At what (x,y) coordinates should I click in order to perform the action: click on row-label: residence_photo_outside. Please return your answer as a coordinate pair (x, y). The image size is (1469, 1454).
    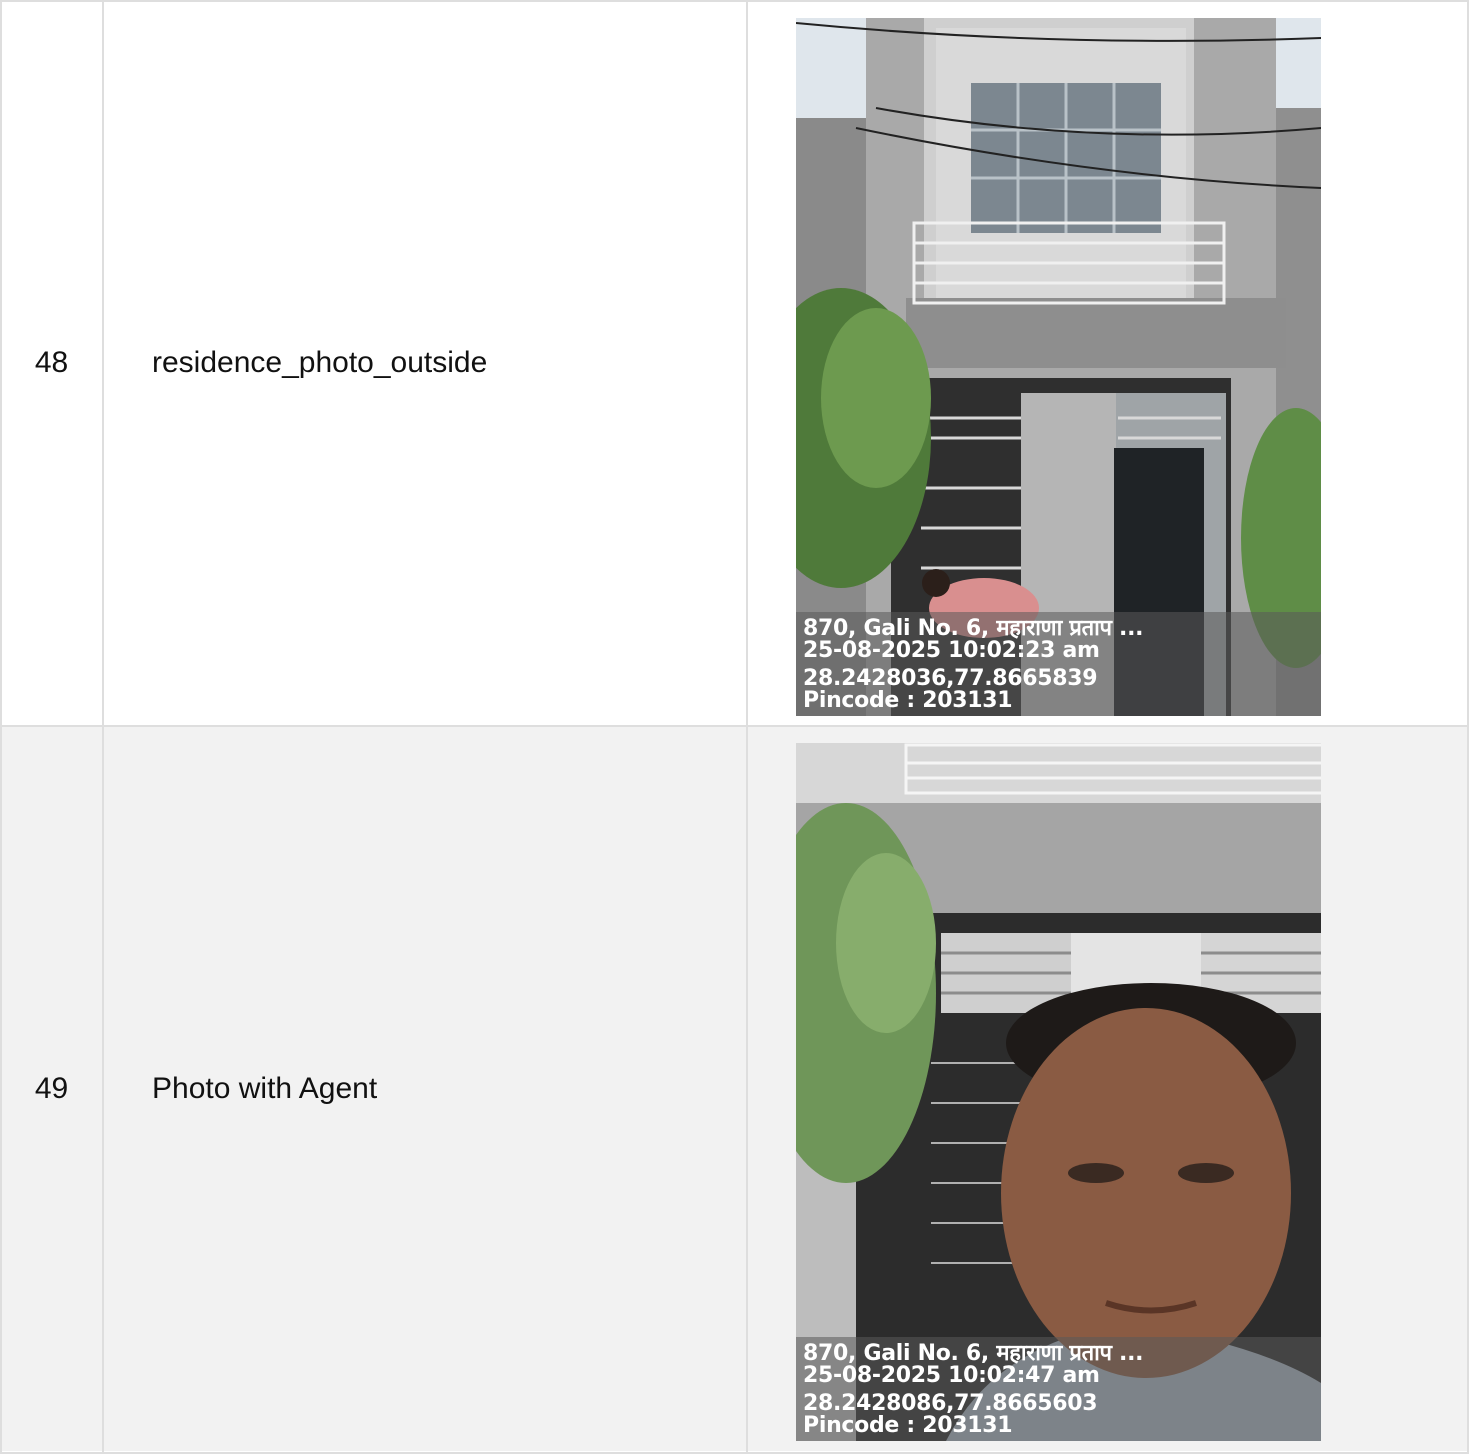
    Looking at the image, I should click on (320, 362).